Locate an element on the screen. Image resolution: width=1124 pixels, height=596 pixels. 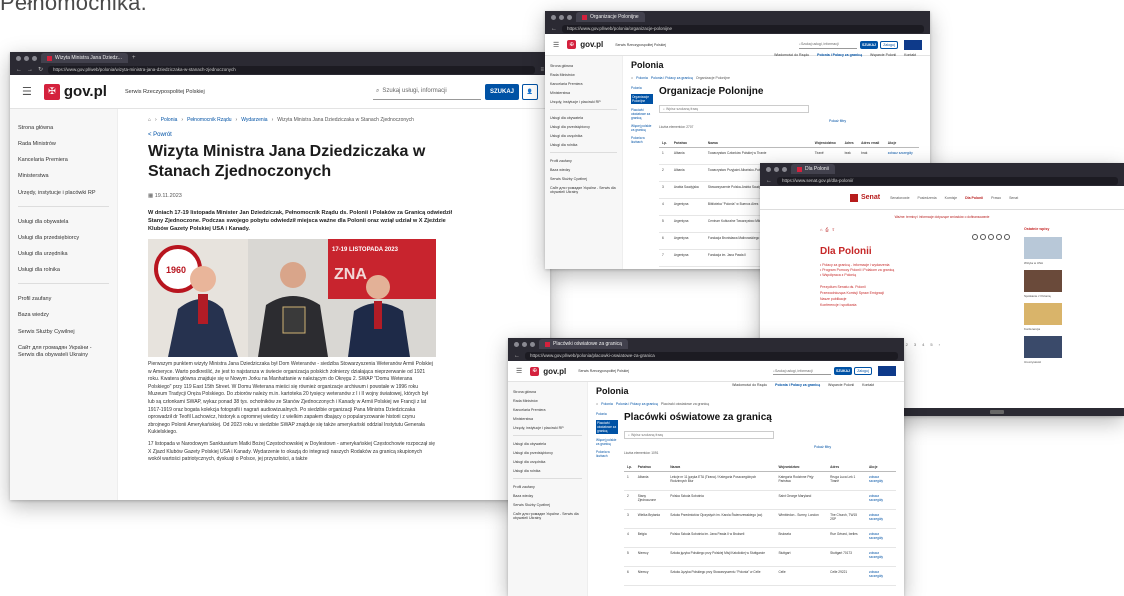
print-icon: ⎙ is located at coordinates (826, 229).